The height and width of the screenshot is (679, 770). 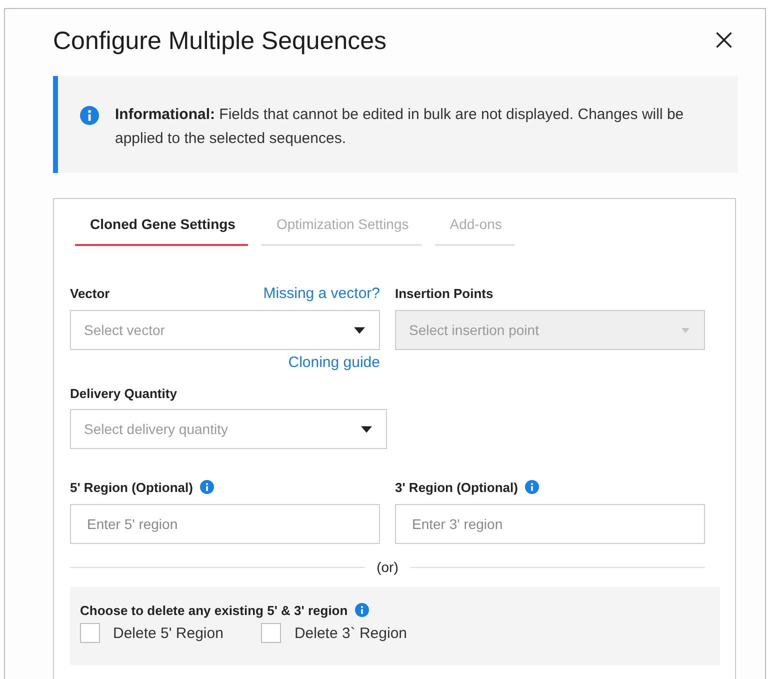 What do you see at coordinates (456, 487) in the screenshot?
I see `field-label: 3' Region (Optional)` at bounding box center [456, 487].